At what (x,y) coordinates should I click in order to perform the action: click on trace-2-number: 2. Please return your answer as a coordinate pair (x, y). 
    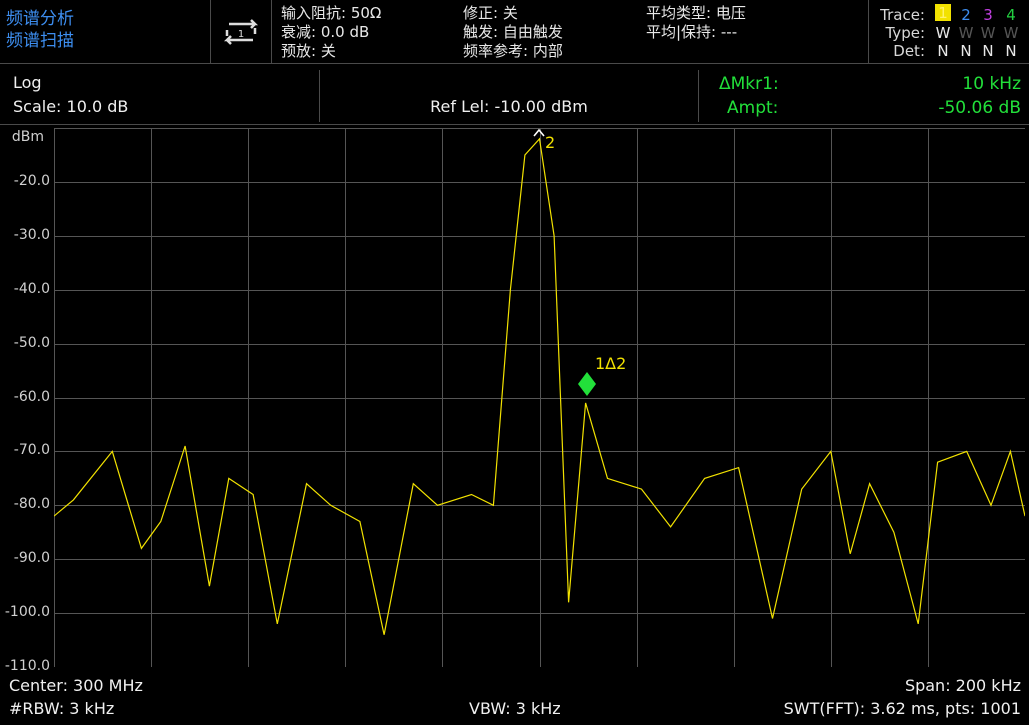
    Looking at the image, I should click on (966, 15).